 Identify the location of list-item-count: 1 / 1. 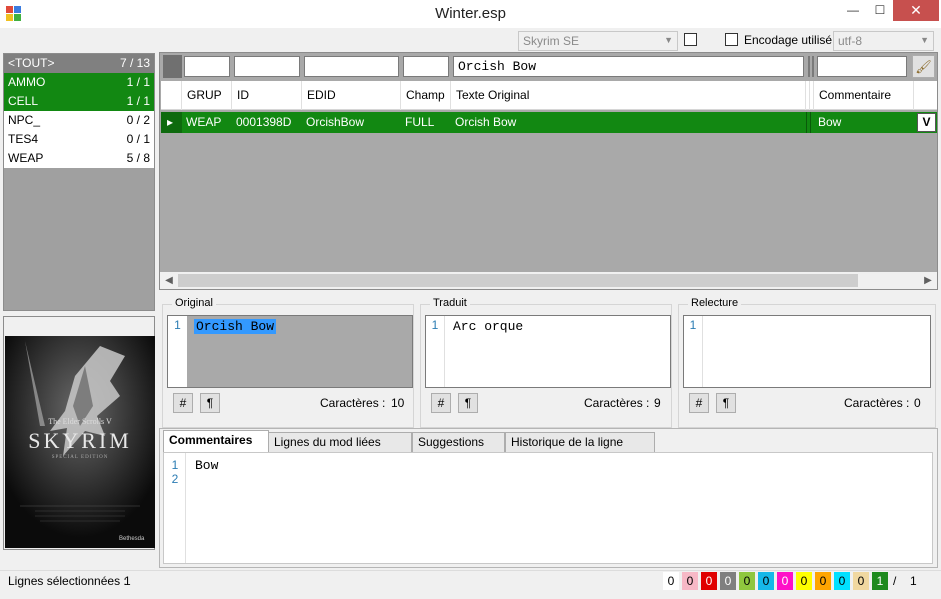
(138, 82).